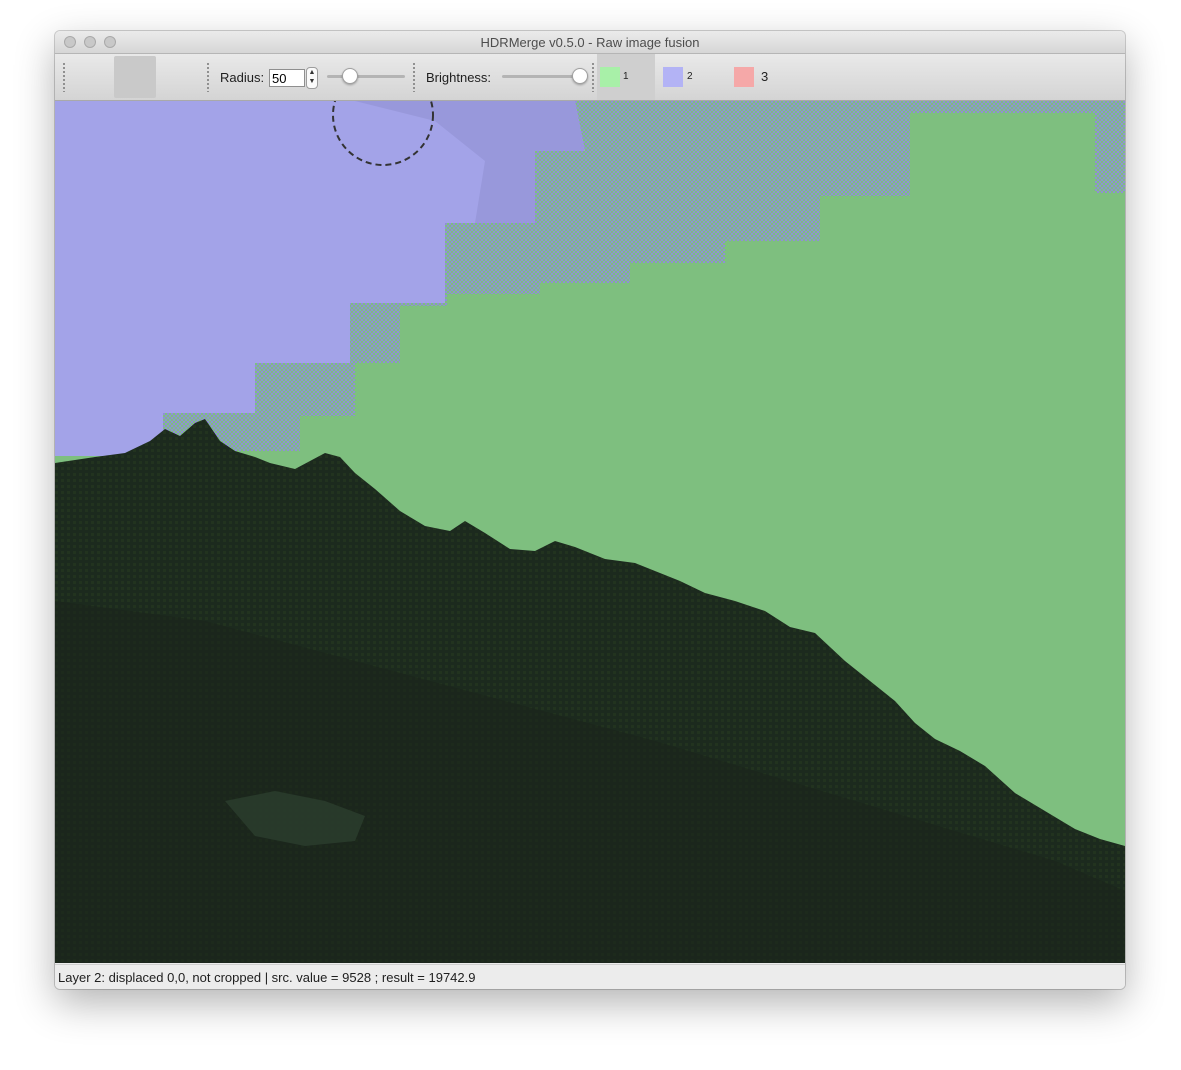  I want to click on brush-tool-button, so click(135, 77).